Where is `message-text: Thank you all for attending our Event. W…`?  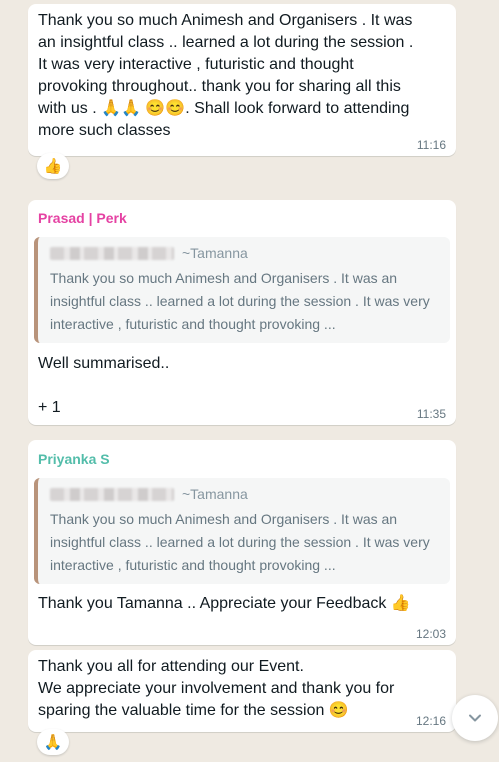 message-text: Thank you all for attending our Event. W… is located at coordinates (216, 688).